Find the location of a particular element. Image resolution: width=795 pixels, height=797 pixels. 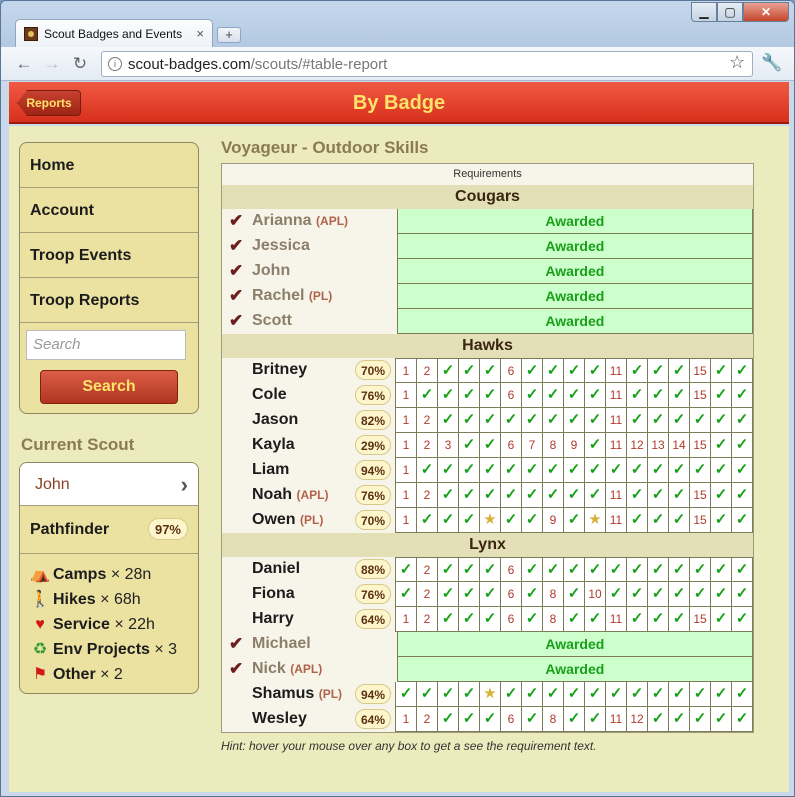

requirement-pending-cell: 14 is located at coordinates (679, 445).